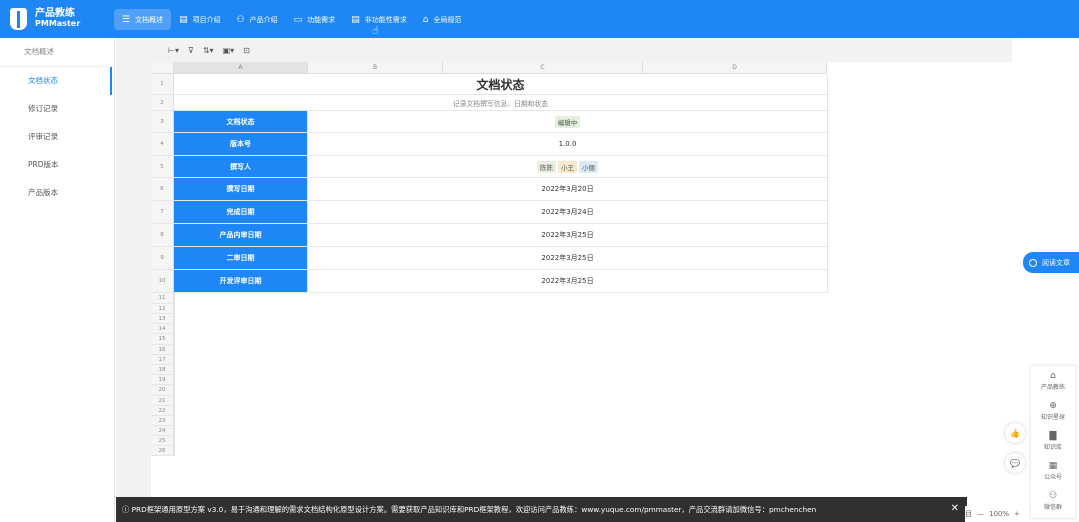 Image resolution: width=1079 pixels, height=522 pixels. What do you see at coordinates (162, 401) in the screenshot?
I see `row-header: 21` at bounding box center [162, 401].